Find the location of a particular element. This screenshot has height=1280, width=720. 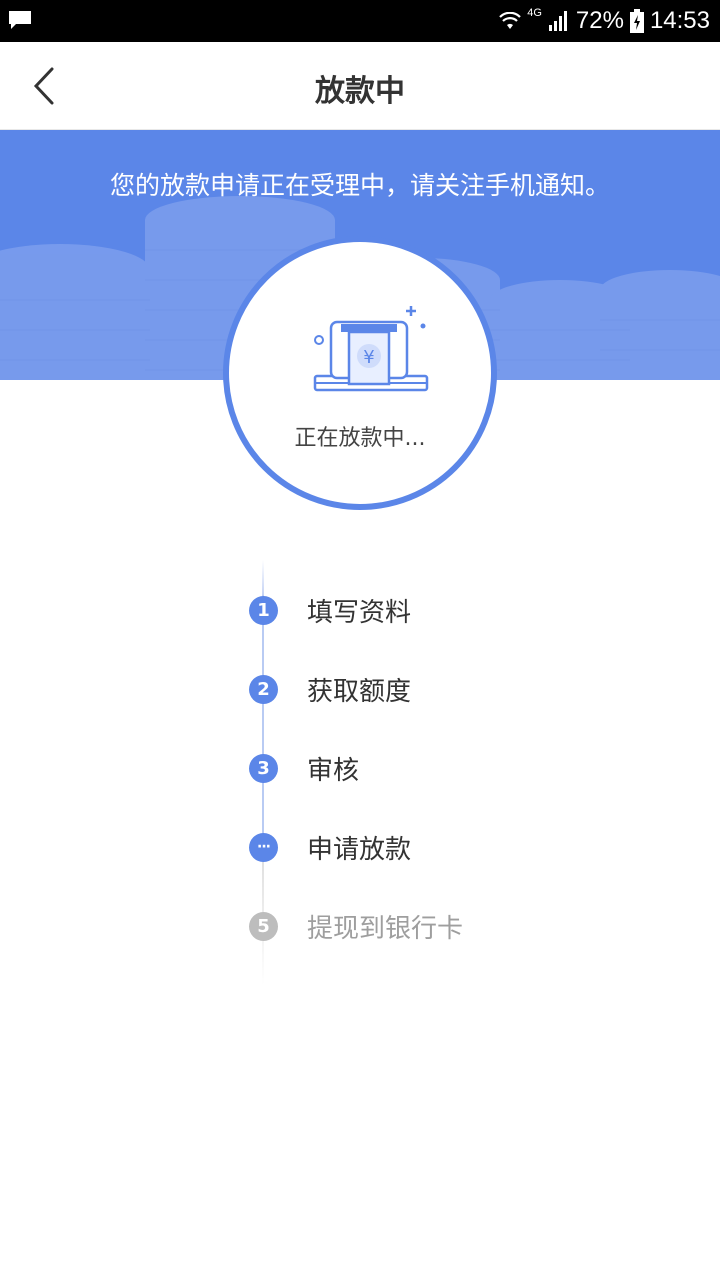

step-marker: 1 is located at coordinates (263, 610).